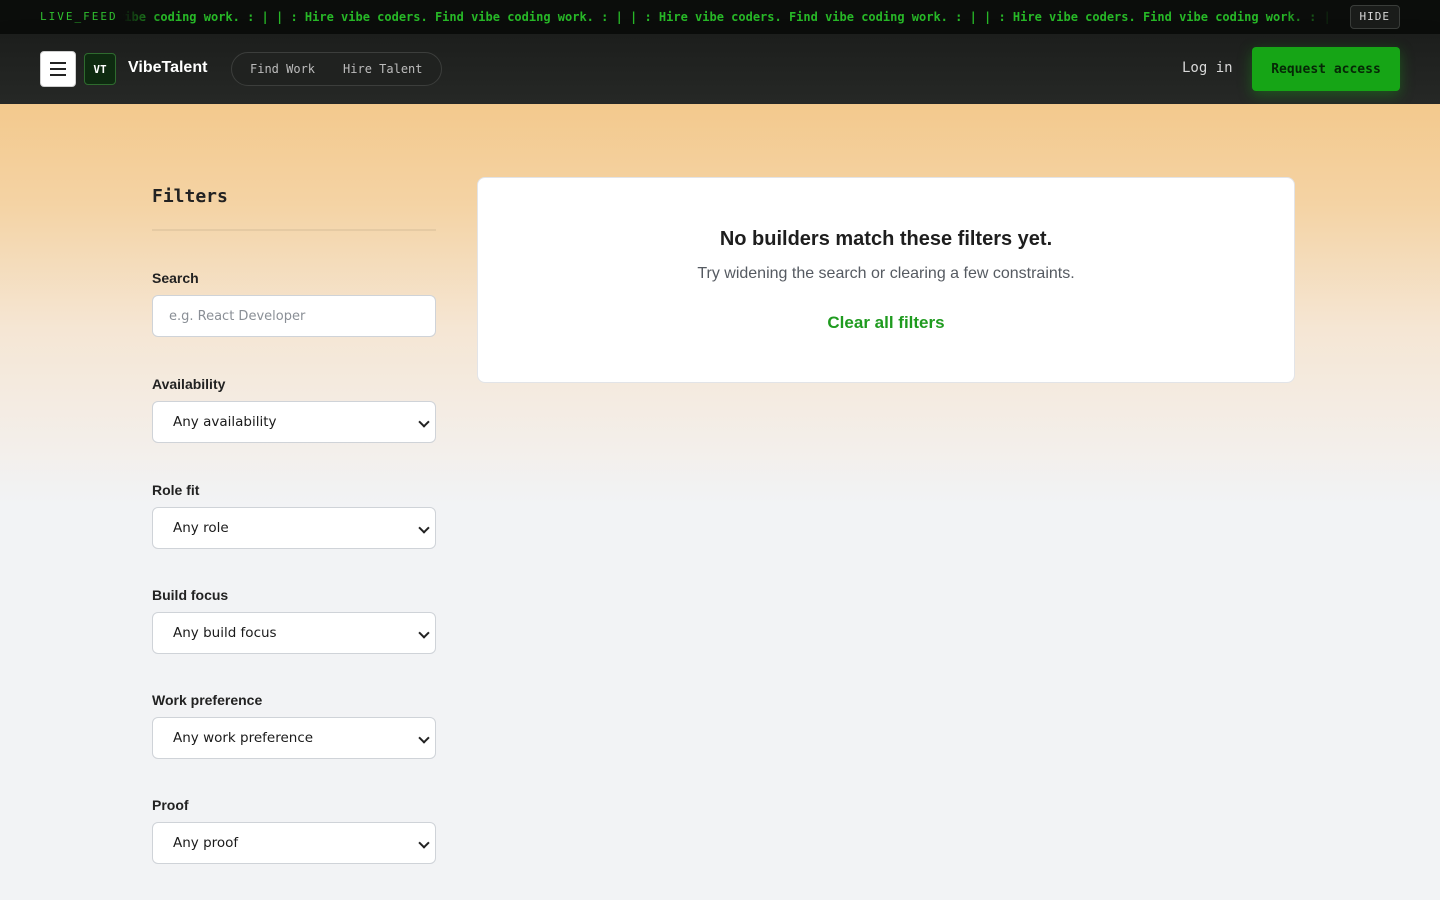 The width and height of the screenshot is (1440, 900). What do you see at coordinates (282, 69) in the screenshot?
I see `nav-link-find-work: Find Work` at bounding box center [282, 69].